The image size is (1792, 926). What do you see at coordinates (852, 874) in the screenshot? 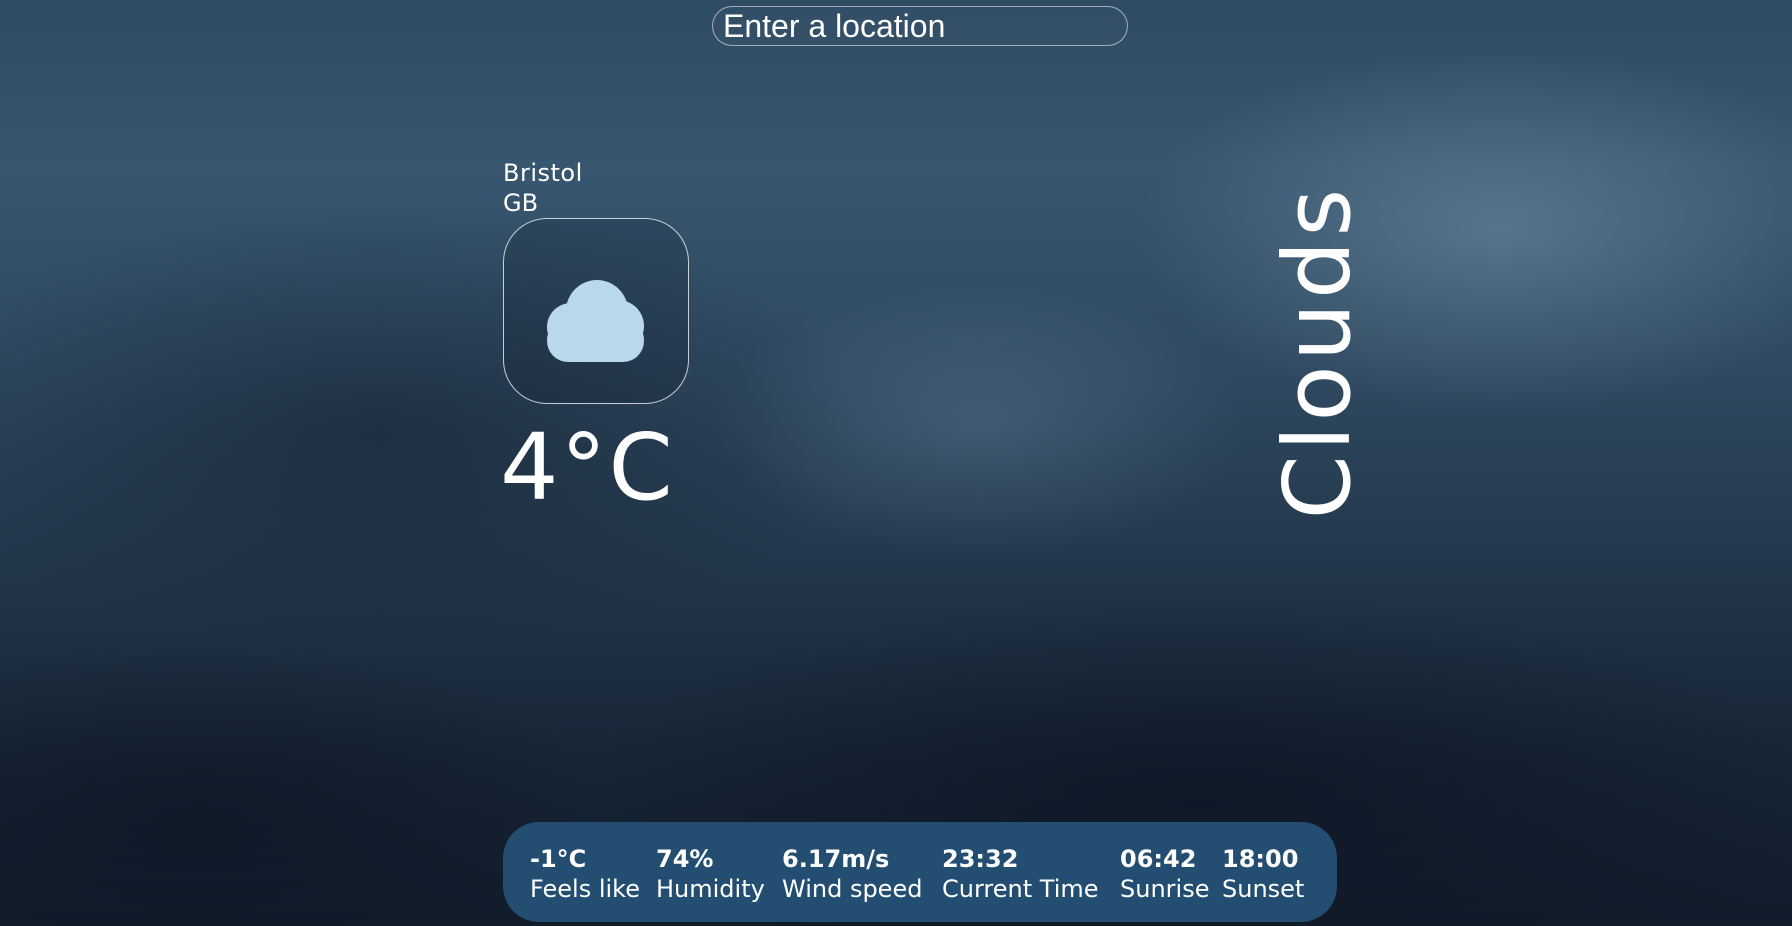
I see `stat-wind-speed: 6.17m/s Wind speed` at bounding box center [852, 874].